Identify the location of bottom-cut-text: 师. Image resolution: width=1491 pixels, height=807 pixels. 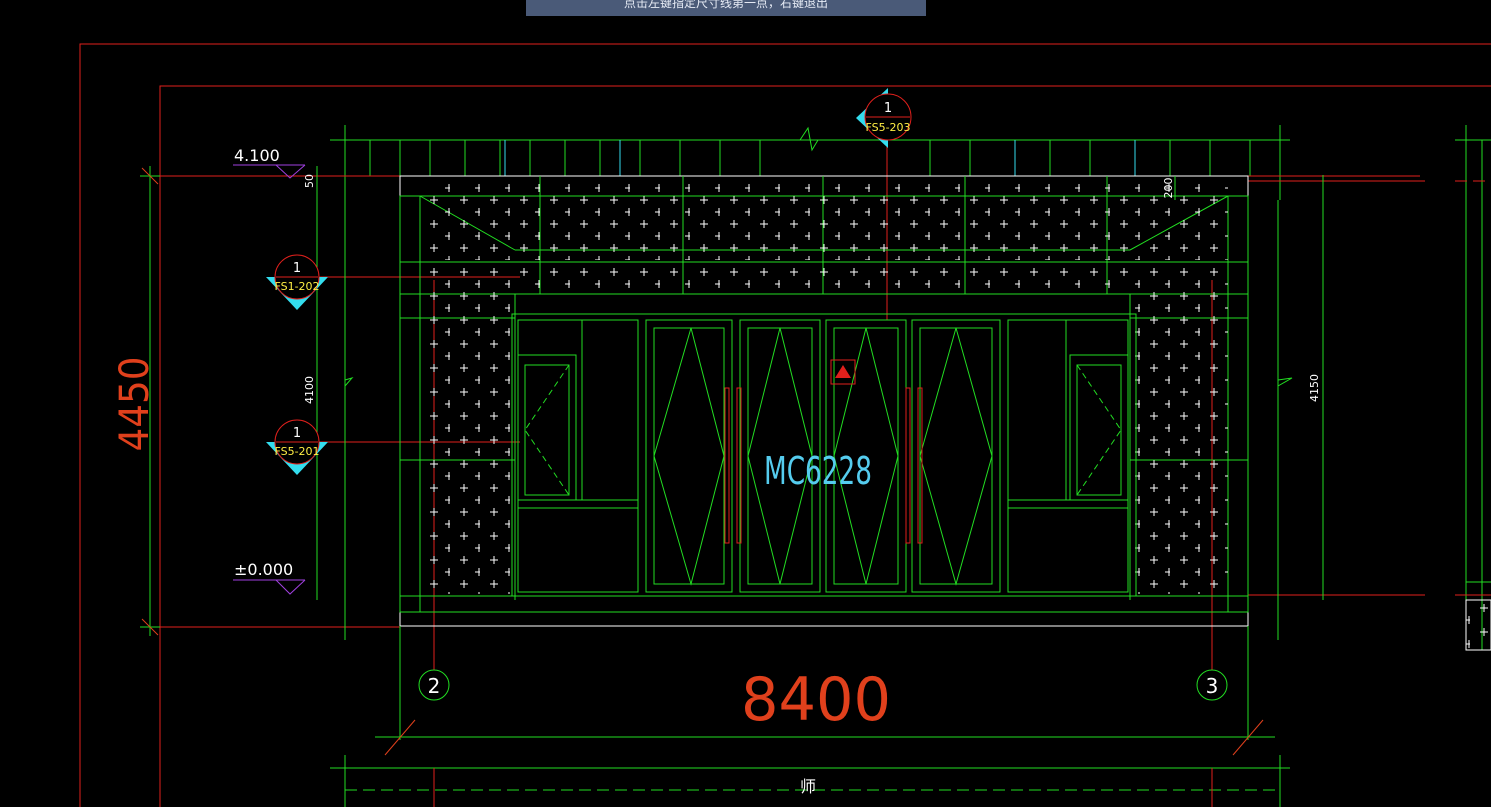
(808, 786).